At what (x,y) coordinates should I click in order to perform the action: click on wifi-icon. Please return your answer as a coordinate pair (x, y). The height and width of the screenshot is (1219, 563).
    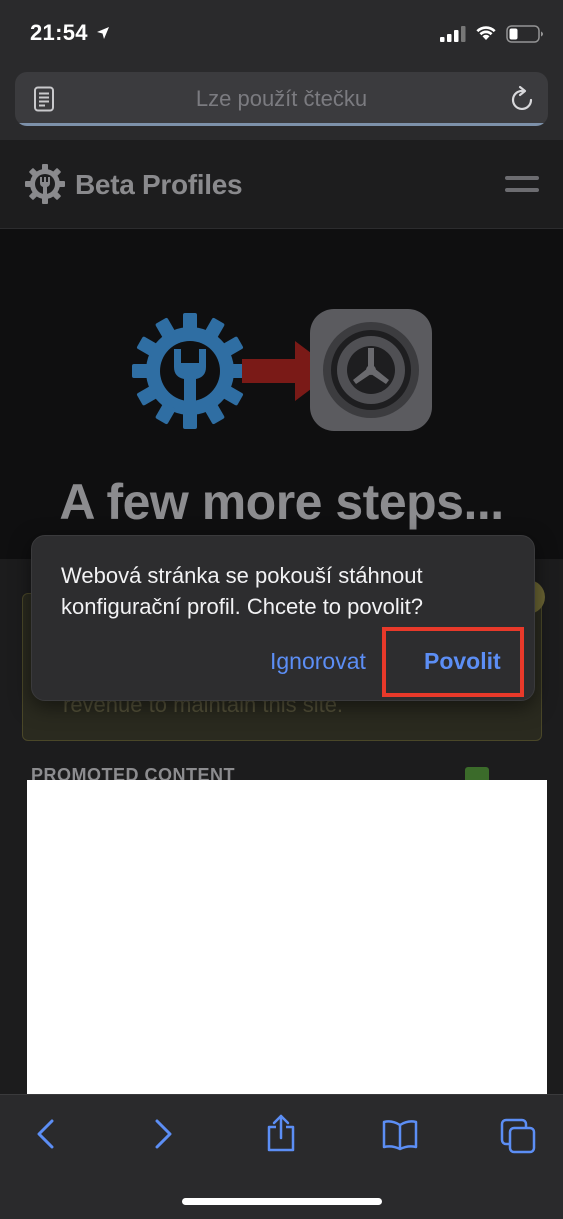
    Looking at the image, I should click on (486, 34).